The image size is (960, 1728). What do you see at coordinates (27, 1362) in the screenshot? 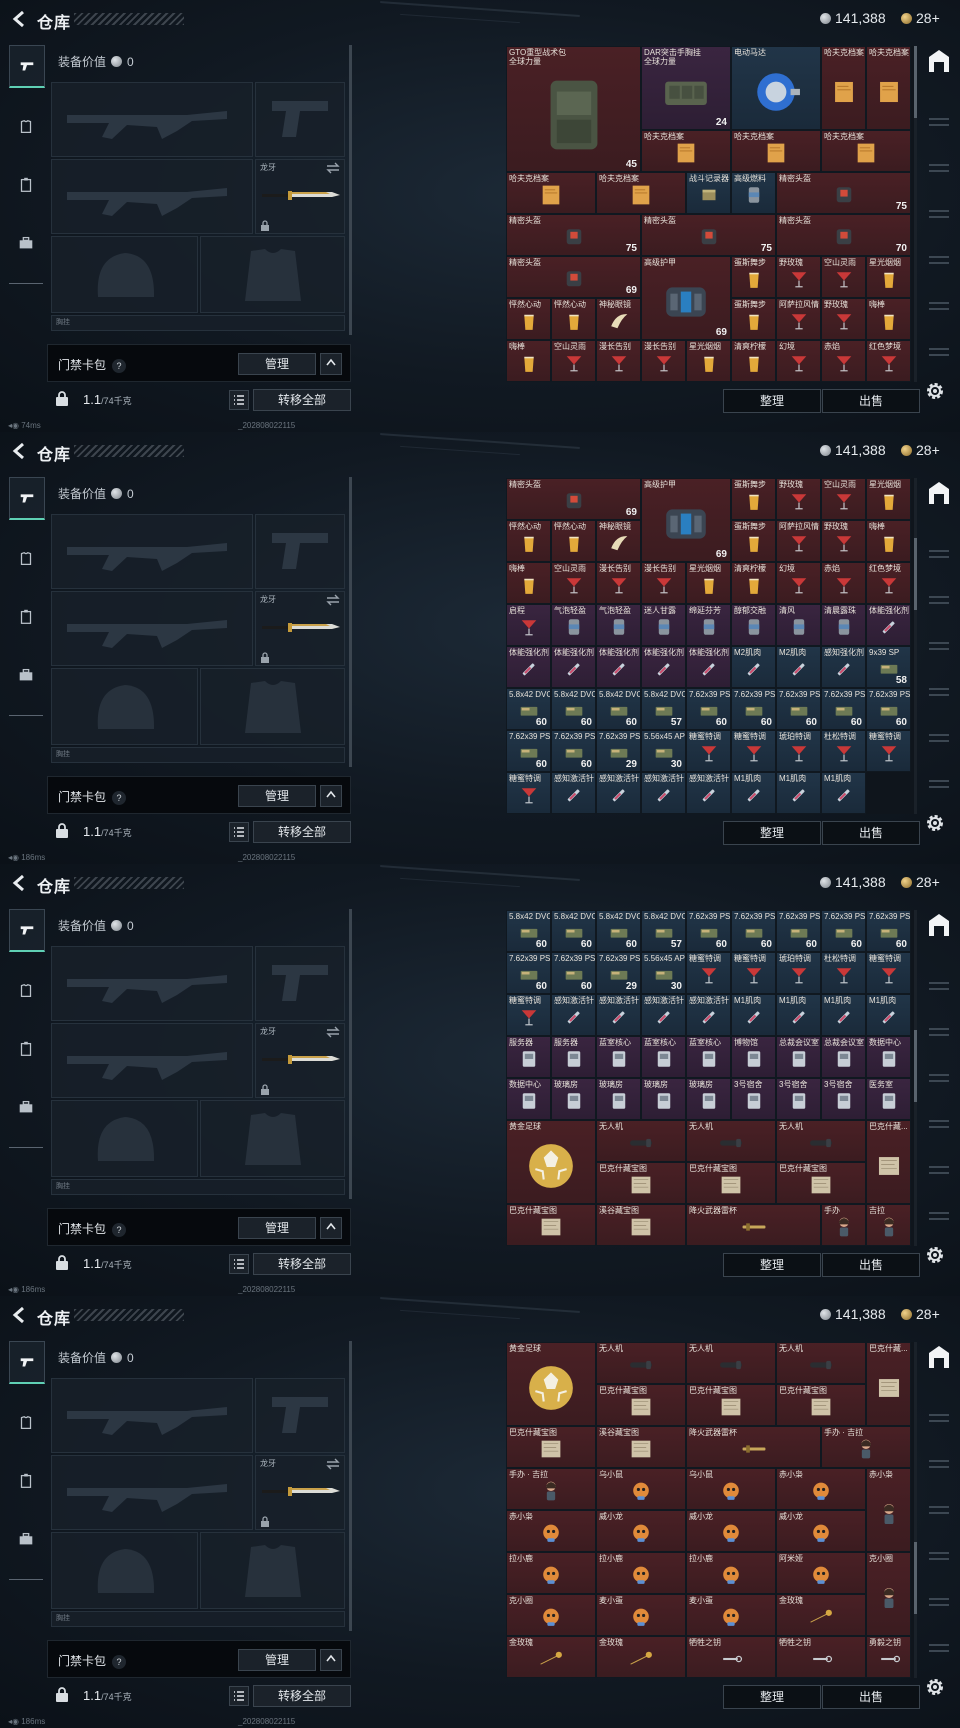
I see `tab-weapons` at bounding box center [27, 1362].